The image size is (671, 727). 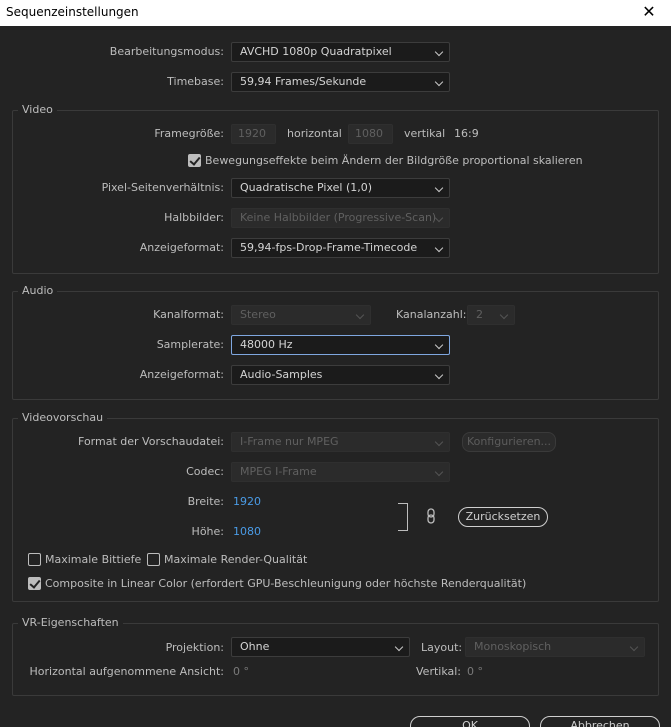 I want to click on video-group-title: Video, so click(x=37, y=109).